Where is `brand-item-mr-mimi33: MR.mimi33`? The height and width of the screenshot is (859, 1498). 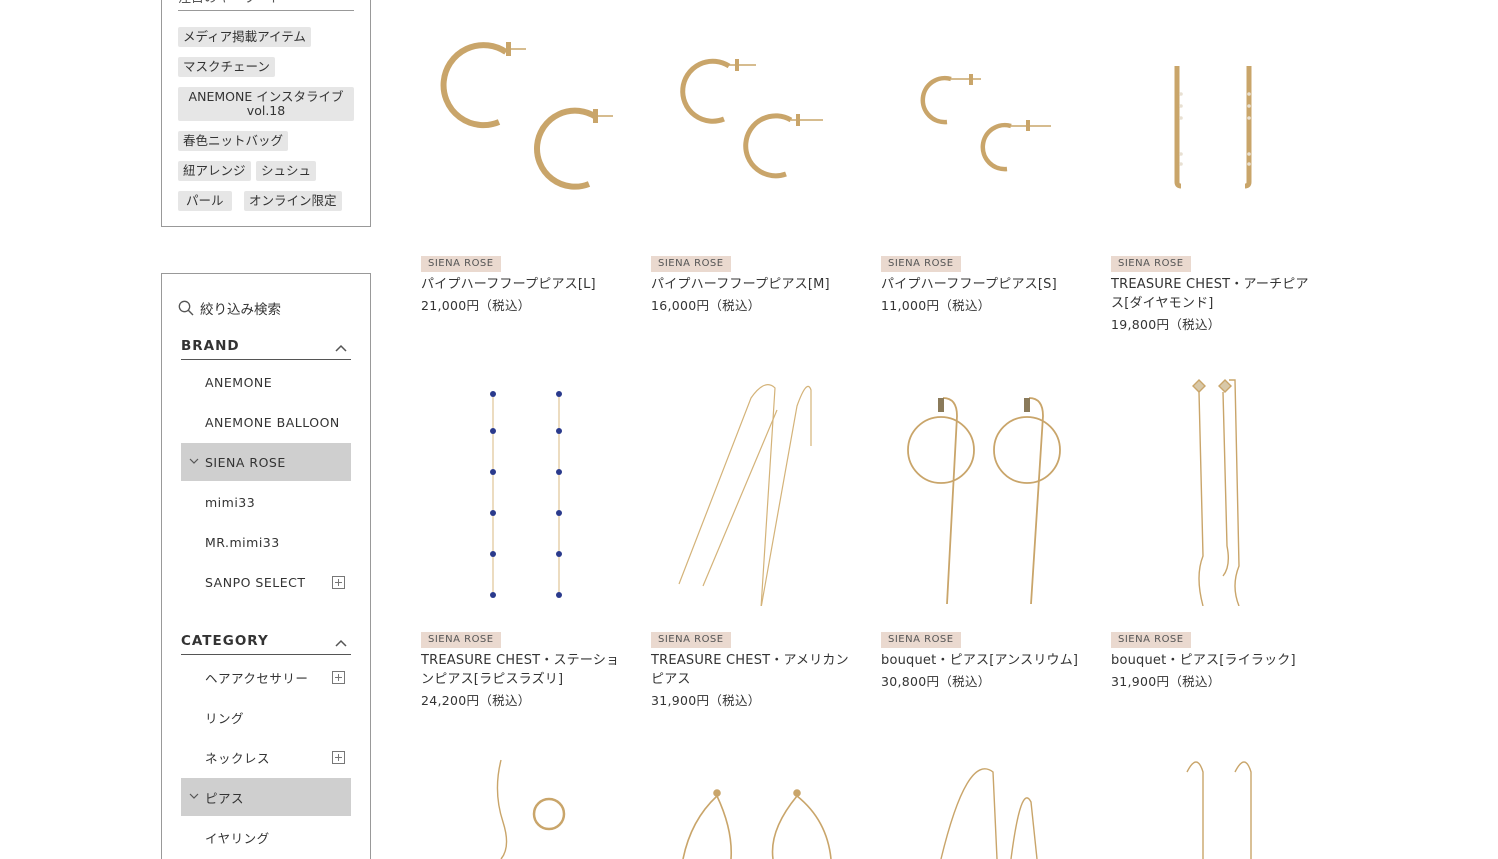
brand-item-mr-mimi33: MR.mimi33 is located at coordinates (266, 542).